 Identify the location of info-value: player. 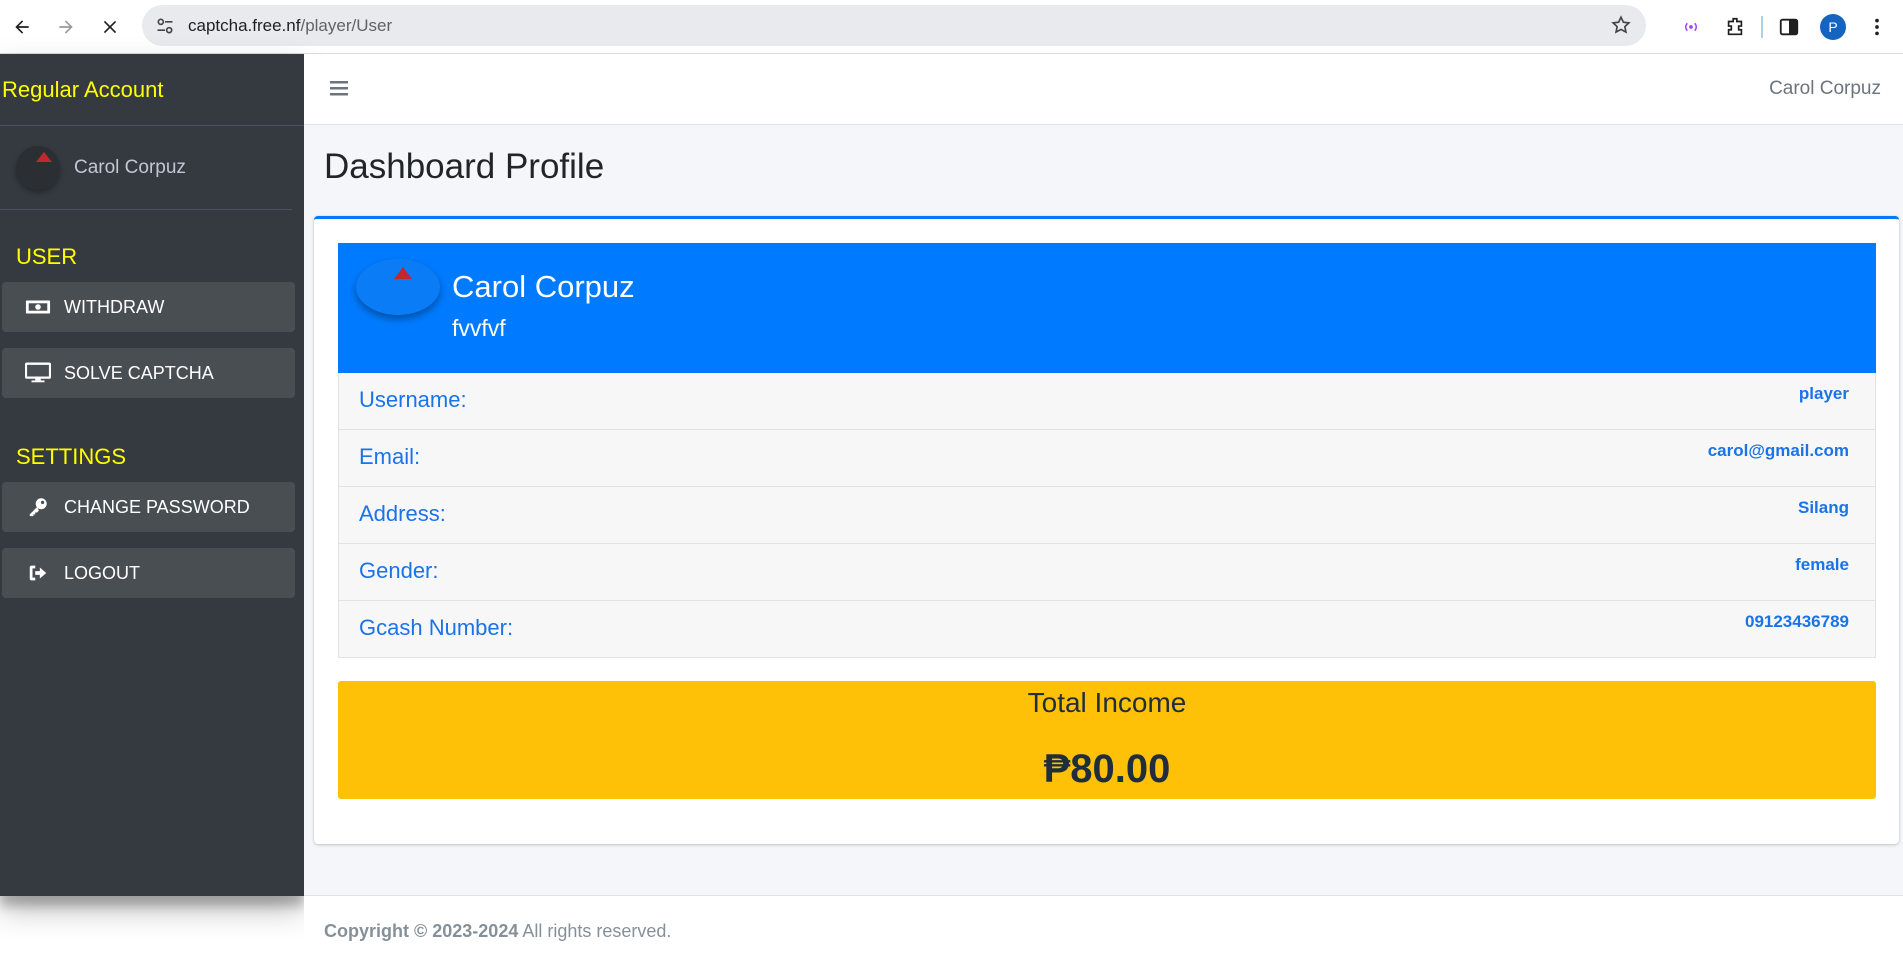
(1823, 393).